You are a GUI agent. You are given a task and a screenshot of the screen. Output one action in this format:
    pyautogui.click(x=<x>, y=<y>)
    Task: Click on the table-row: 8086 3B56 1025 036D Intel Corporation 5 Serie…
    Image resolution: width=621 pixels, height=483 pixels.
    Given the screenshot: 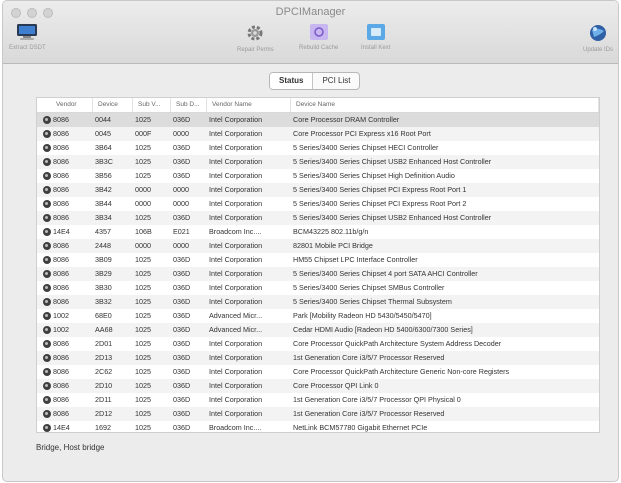 What is the action you would take?
    pyautogui.click(x=318, y=176)
    